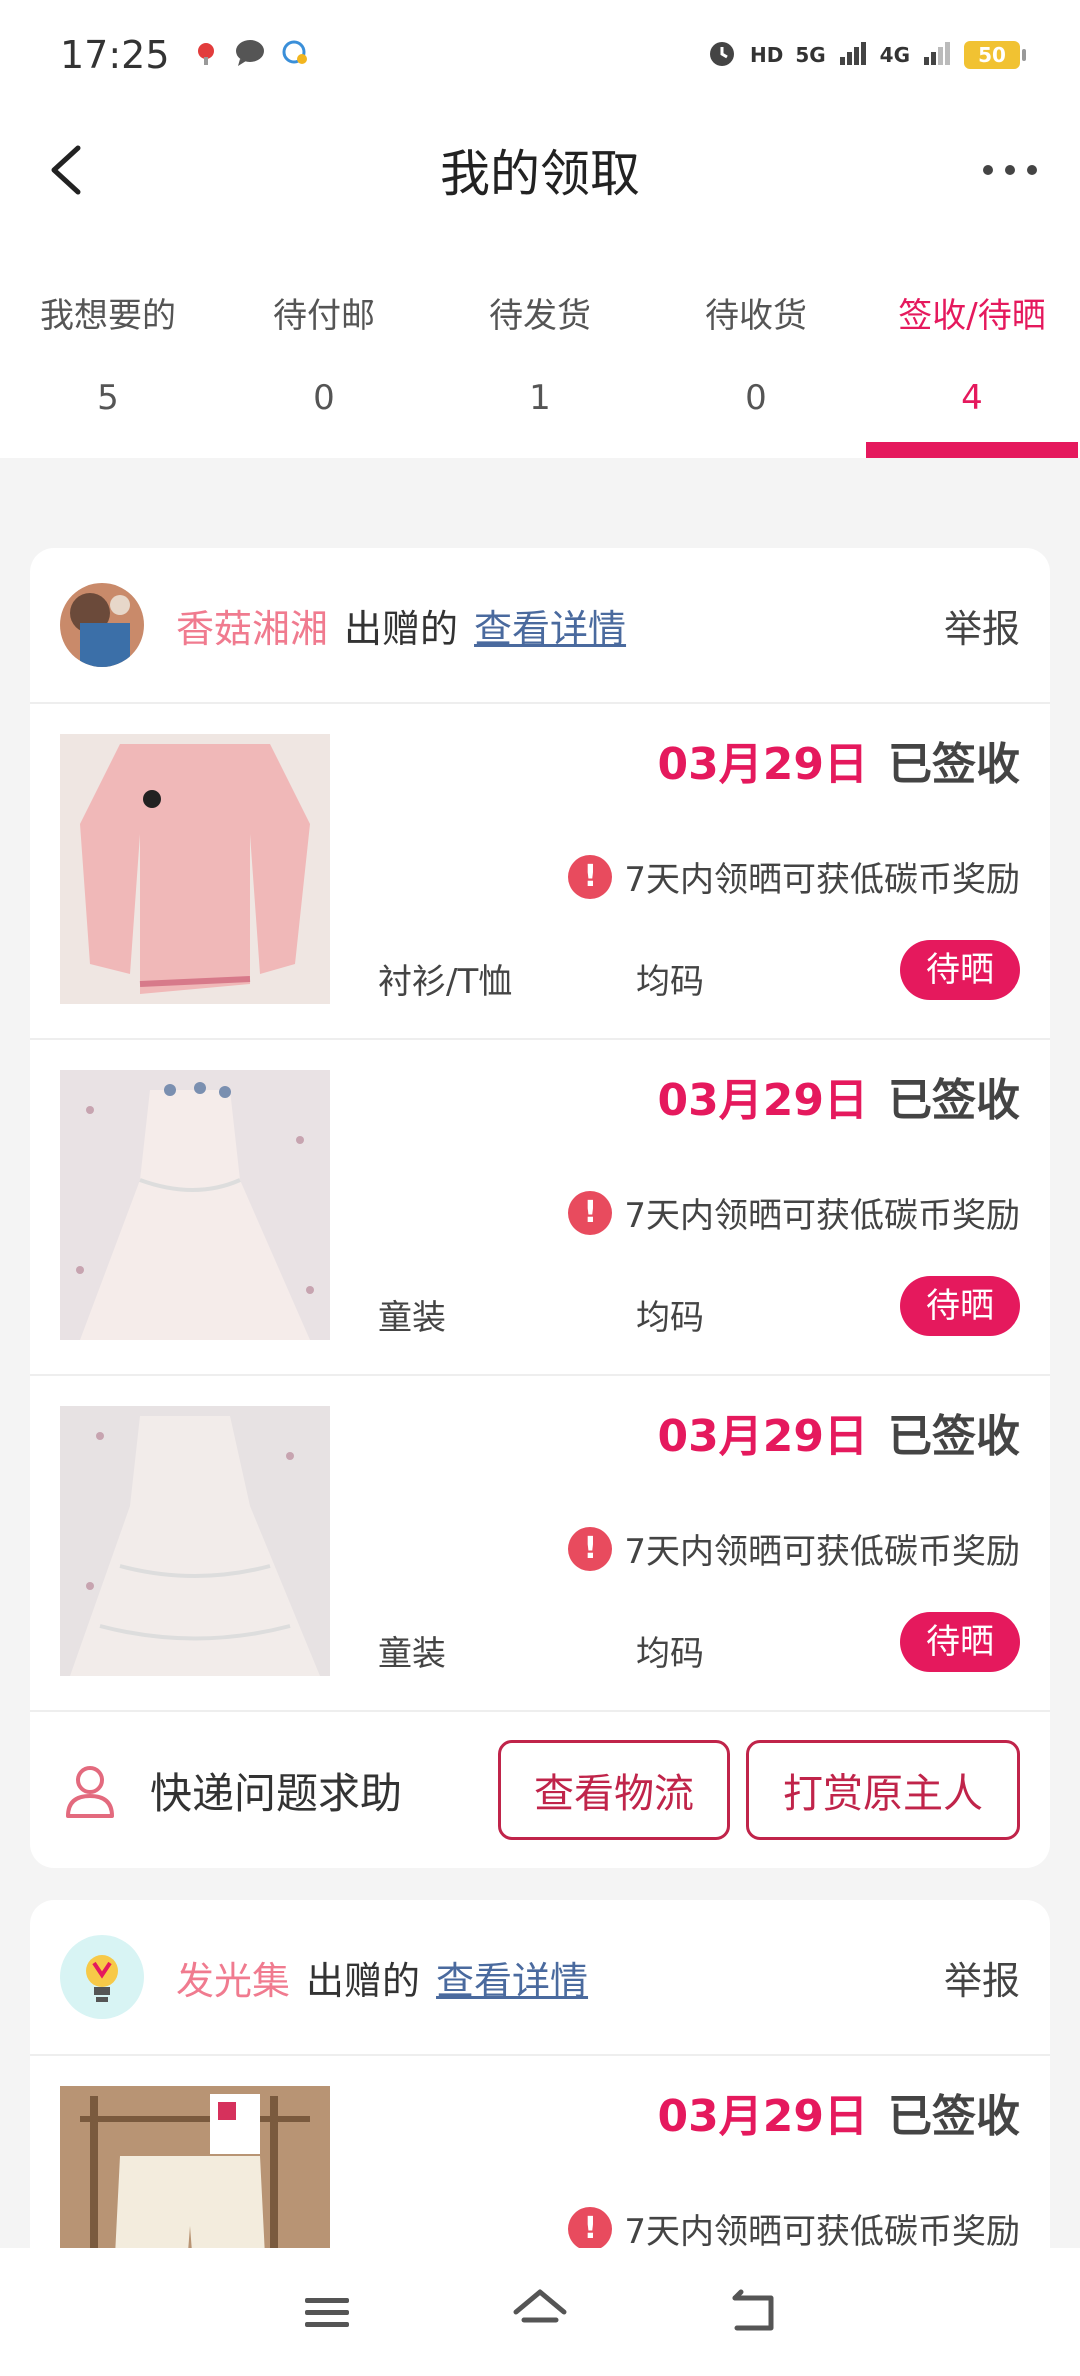  I want to click on return-icon, so click(753, 2310).